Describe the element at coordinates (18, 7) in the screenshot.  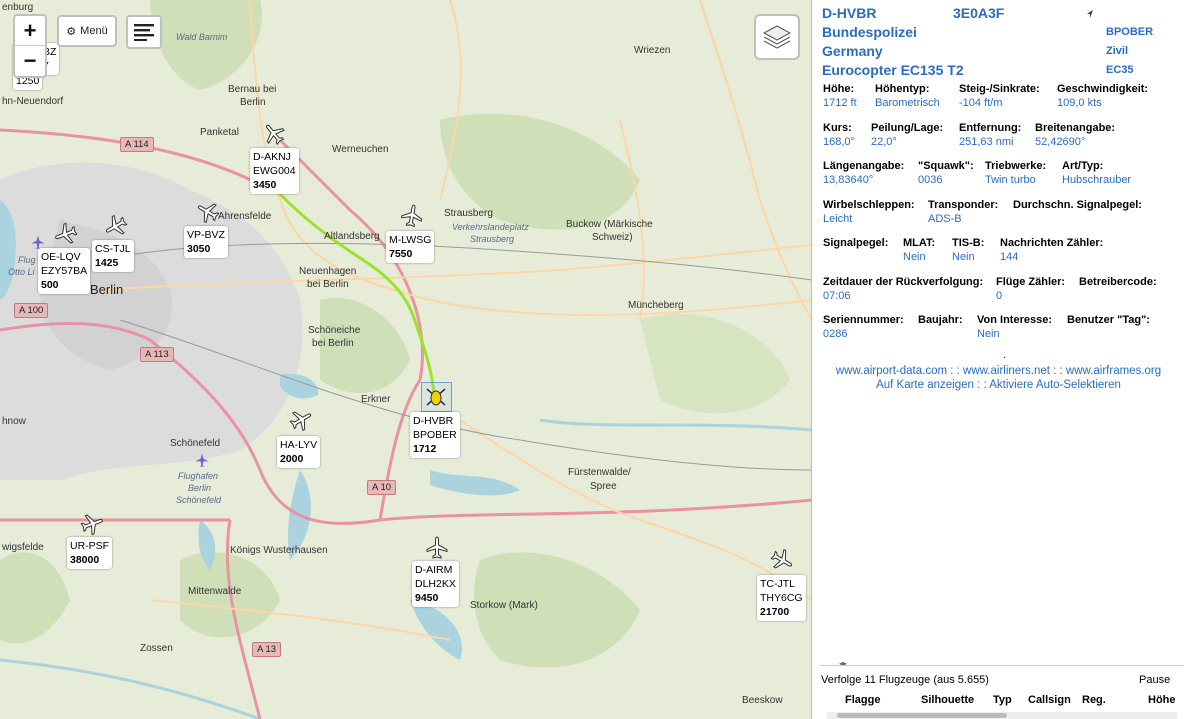
I see `city-label: enburg` at that location.